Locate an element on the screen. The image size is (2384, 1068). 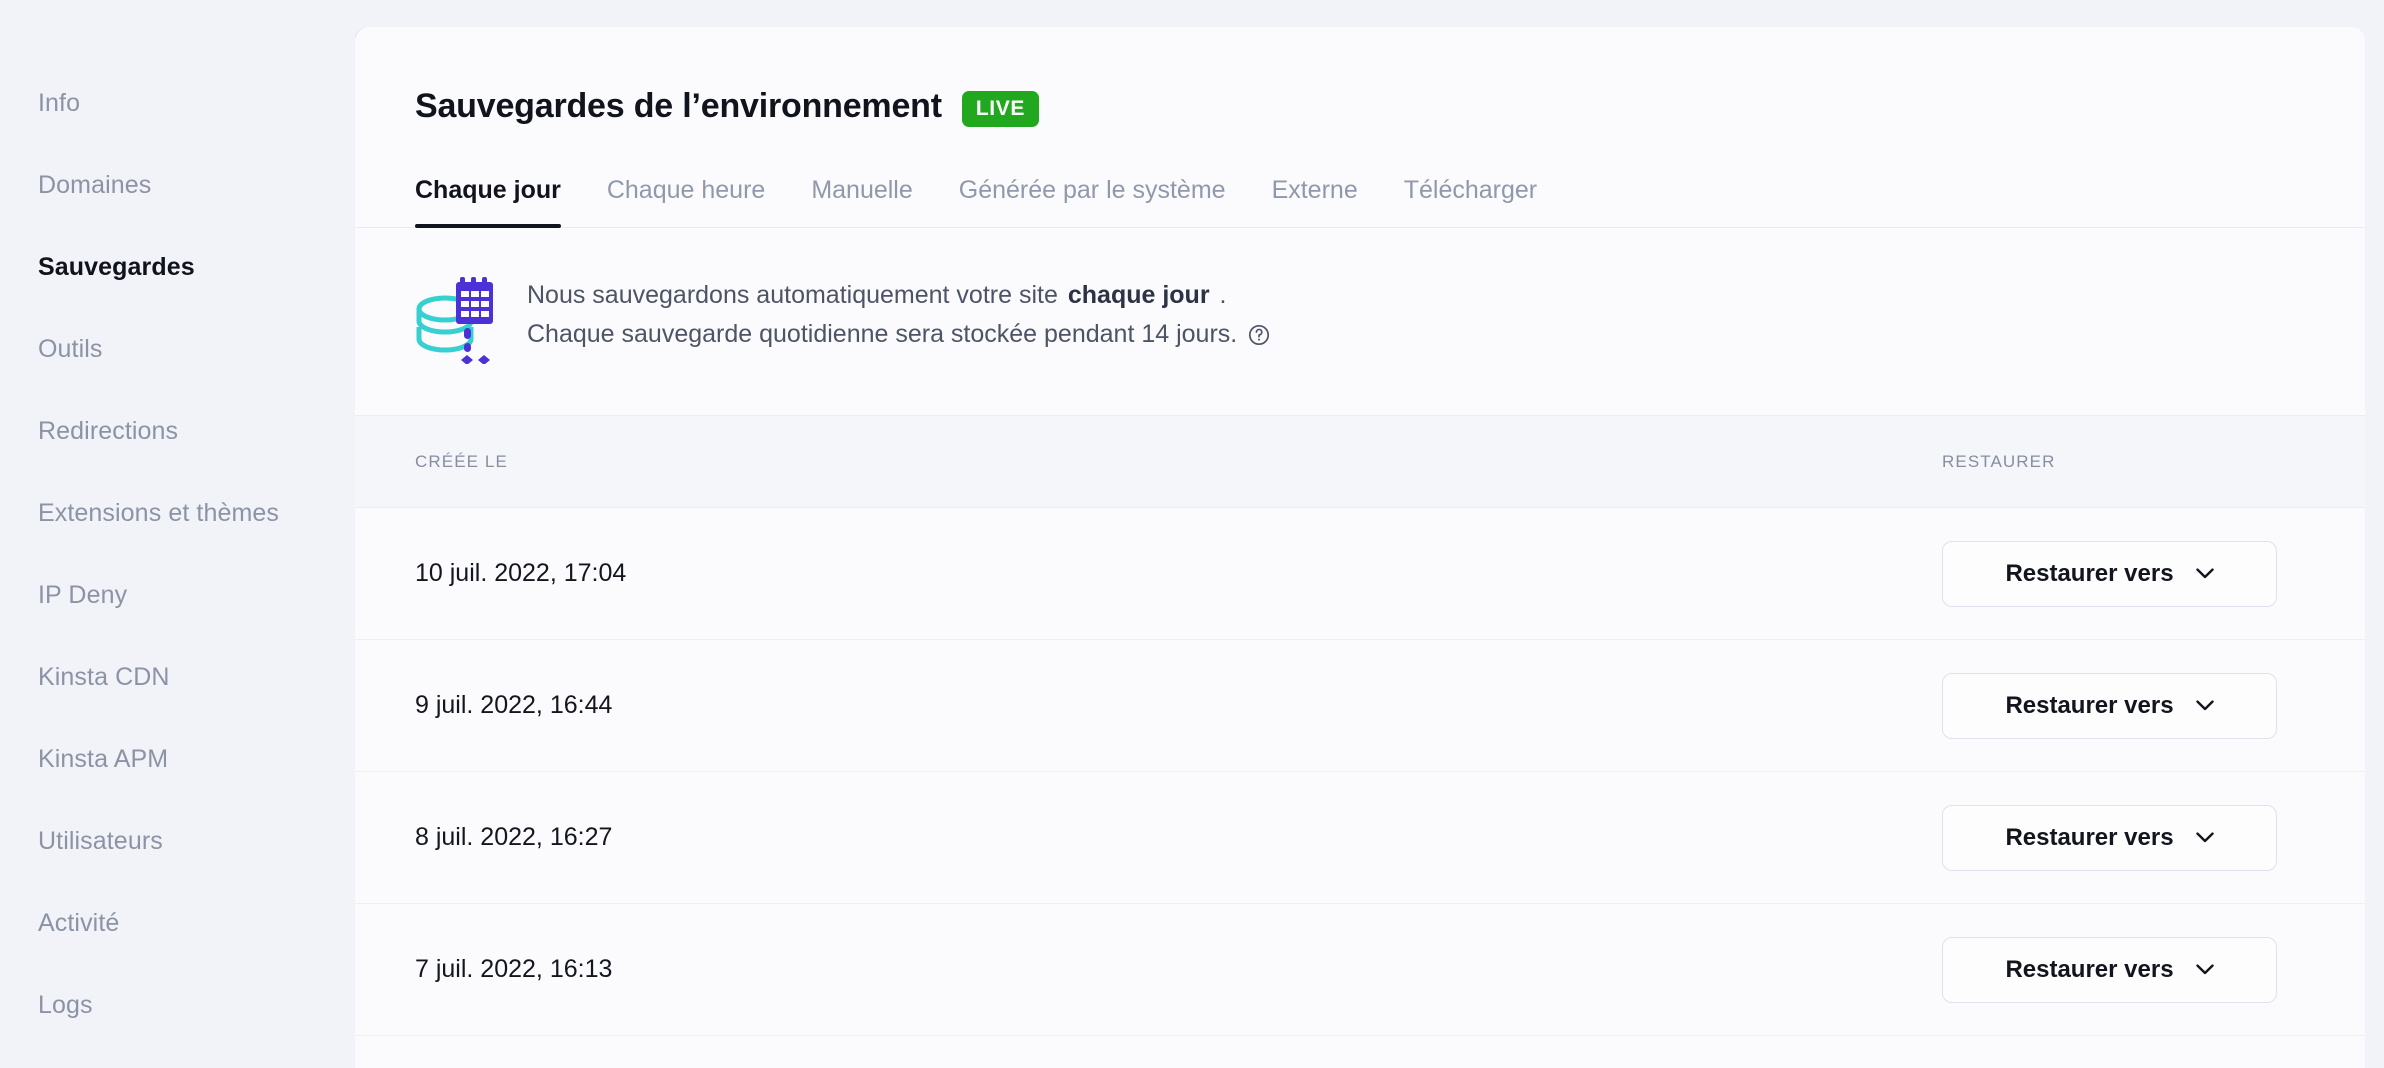
tab-label: Externe is located at coordinates (1314, 190).